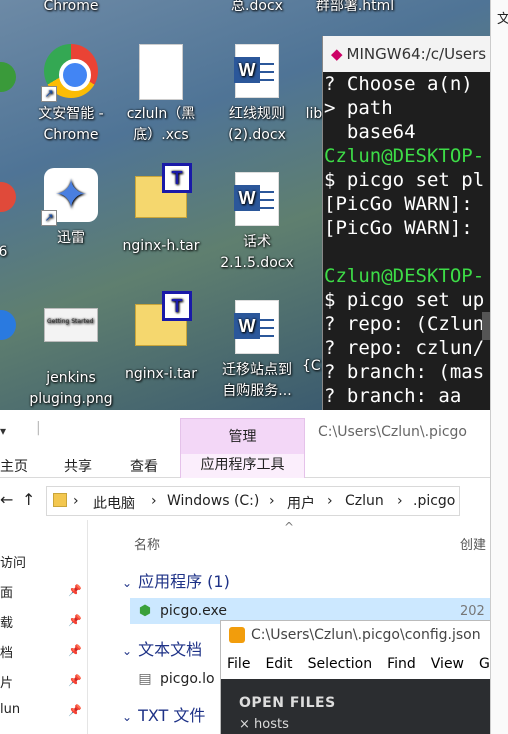 The width and height of the screenshot is (508, 734). What do you see at coordinates (257, 8) in the screenshot?
I see `desktop-label-docx: 总.docx` at bounding box center [257, 8].